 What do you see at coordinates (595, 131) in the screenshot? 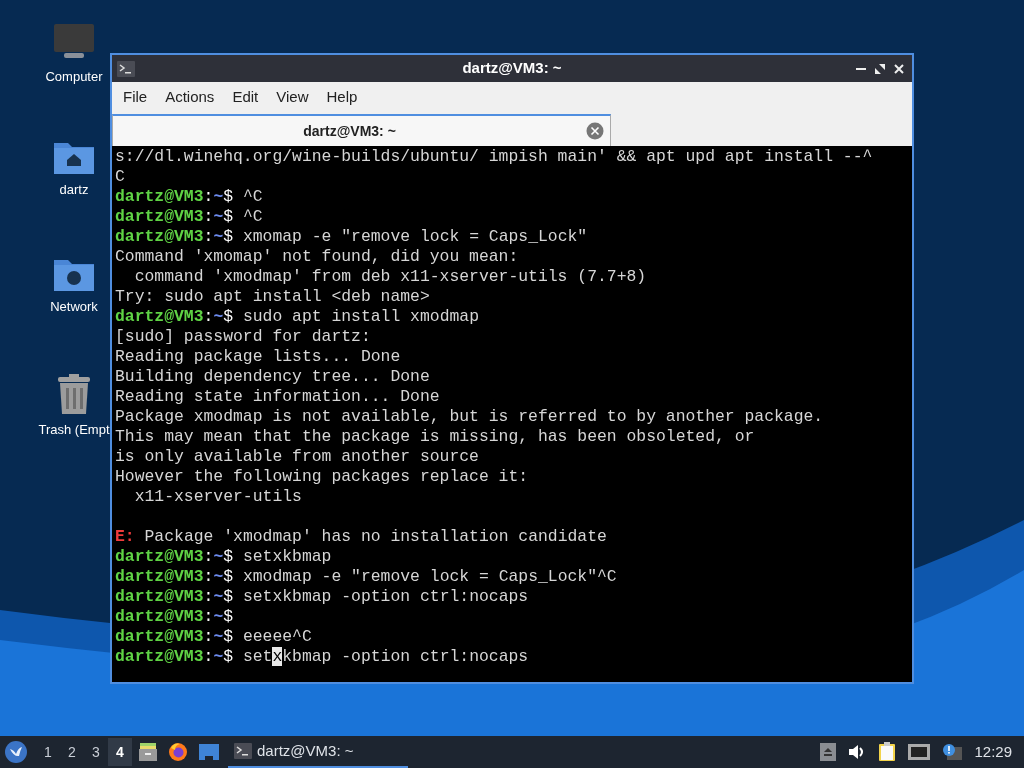
I see `close-tab-icon` at bounding box center [595, 131].